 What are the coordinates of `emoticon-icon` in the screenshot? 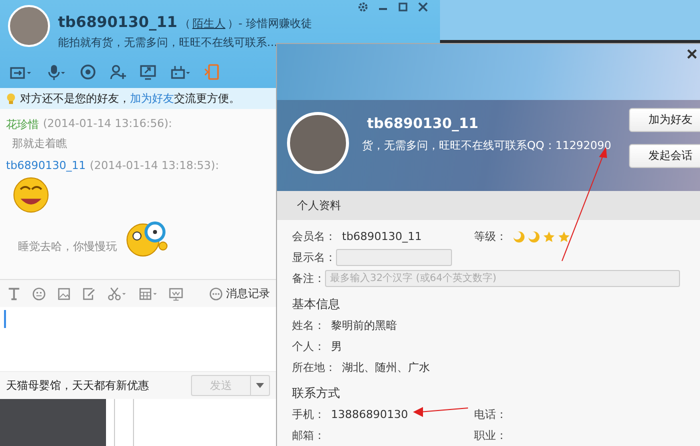 It's located at (39, 293).